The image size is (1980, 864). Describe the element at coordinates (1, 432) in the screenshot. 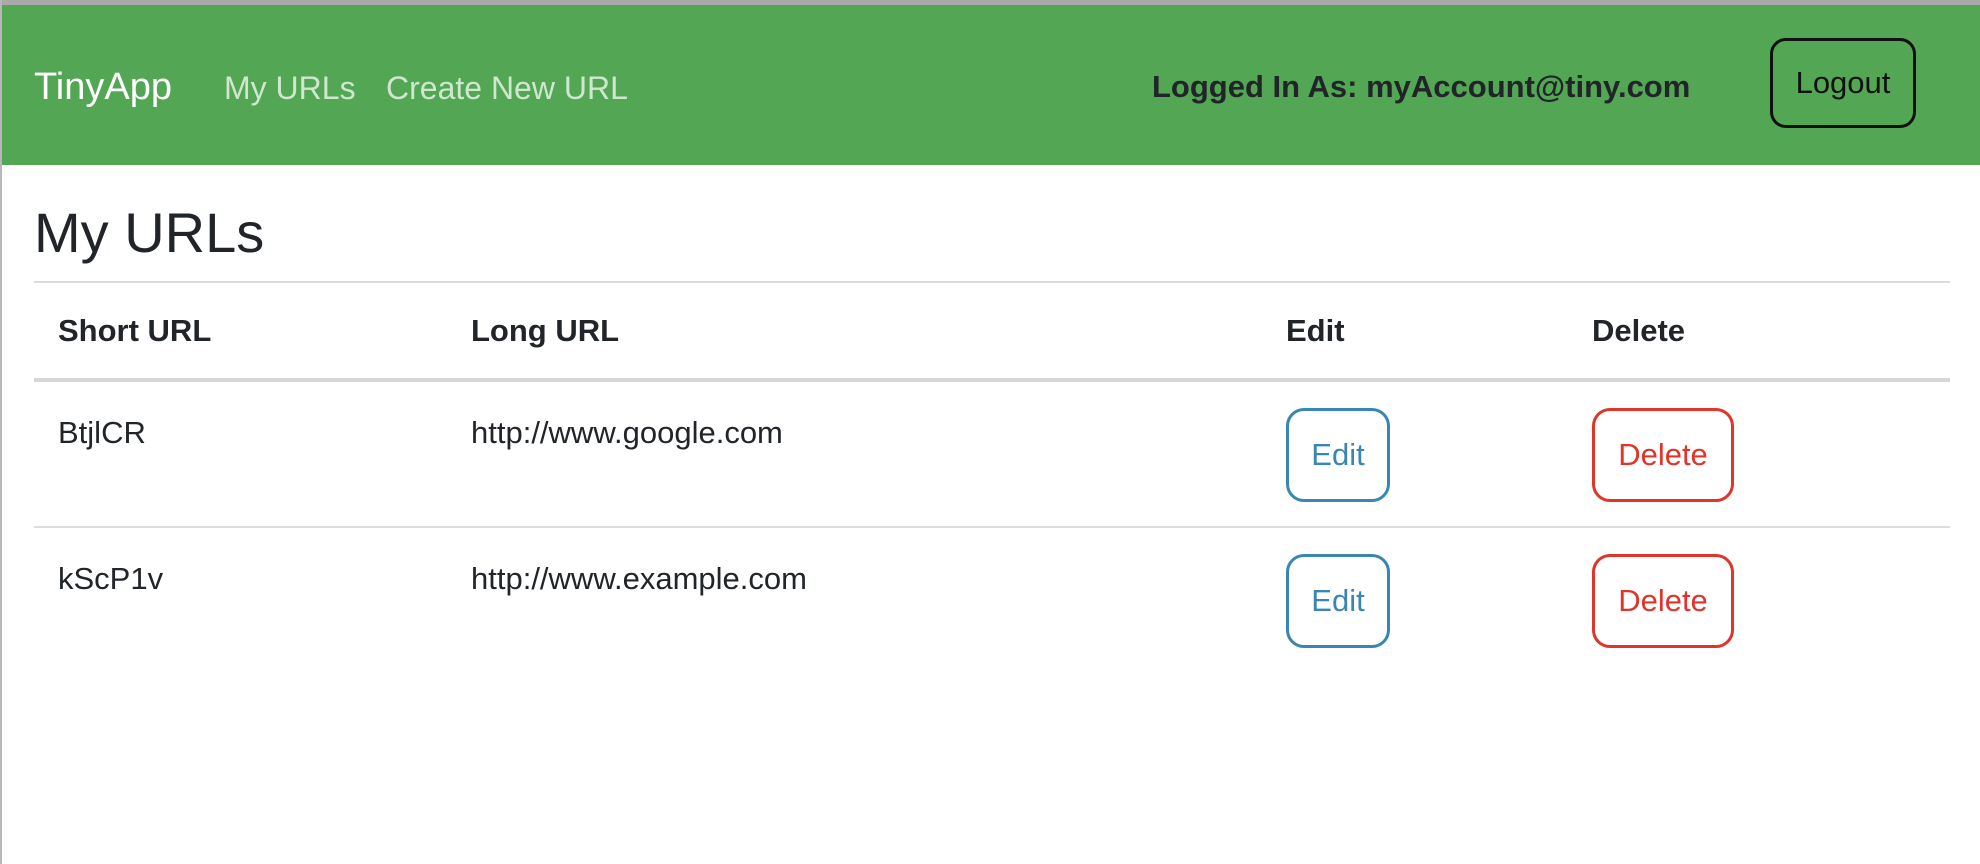

I see `window-left-border` at that location.